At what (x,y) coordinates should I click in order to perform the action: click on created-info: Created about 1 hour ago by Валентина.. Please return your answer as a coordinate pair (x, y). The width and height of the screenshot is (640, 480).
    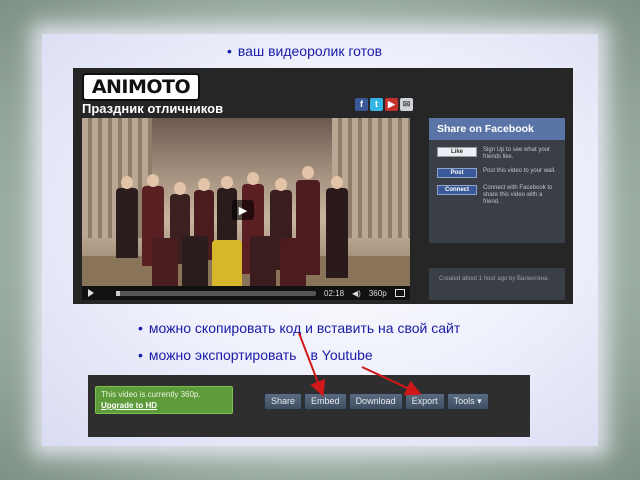
    Looking at the image, I should click on (497, 284).